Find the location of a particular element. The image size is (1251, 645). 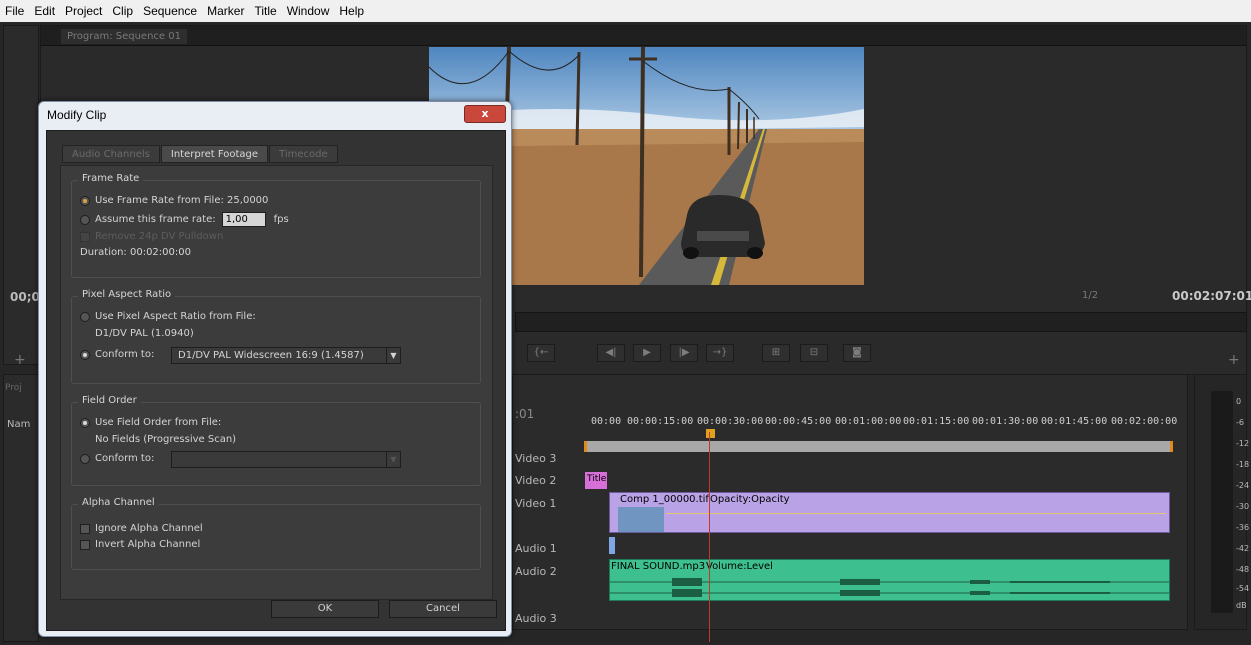

pixel-aspect-select: D1/DV PAL Widescreen 16:9 (1.4587) ▼ is located at coordinates (286, 355).